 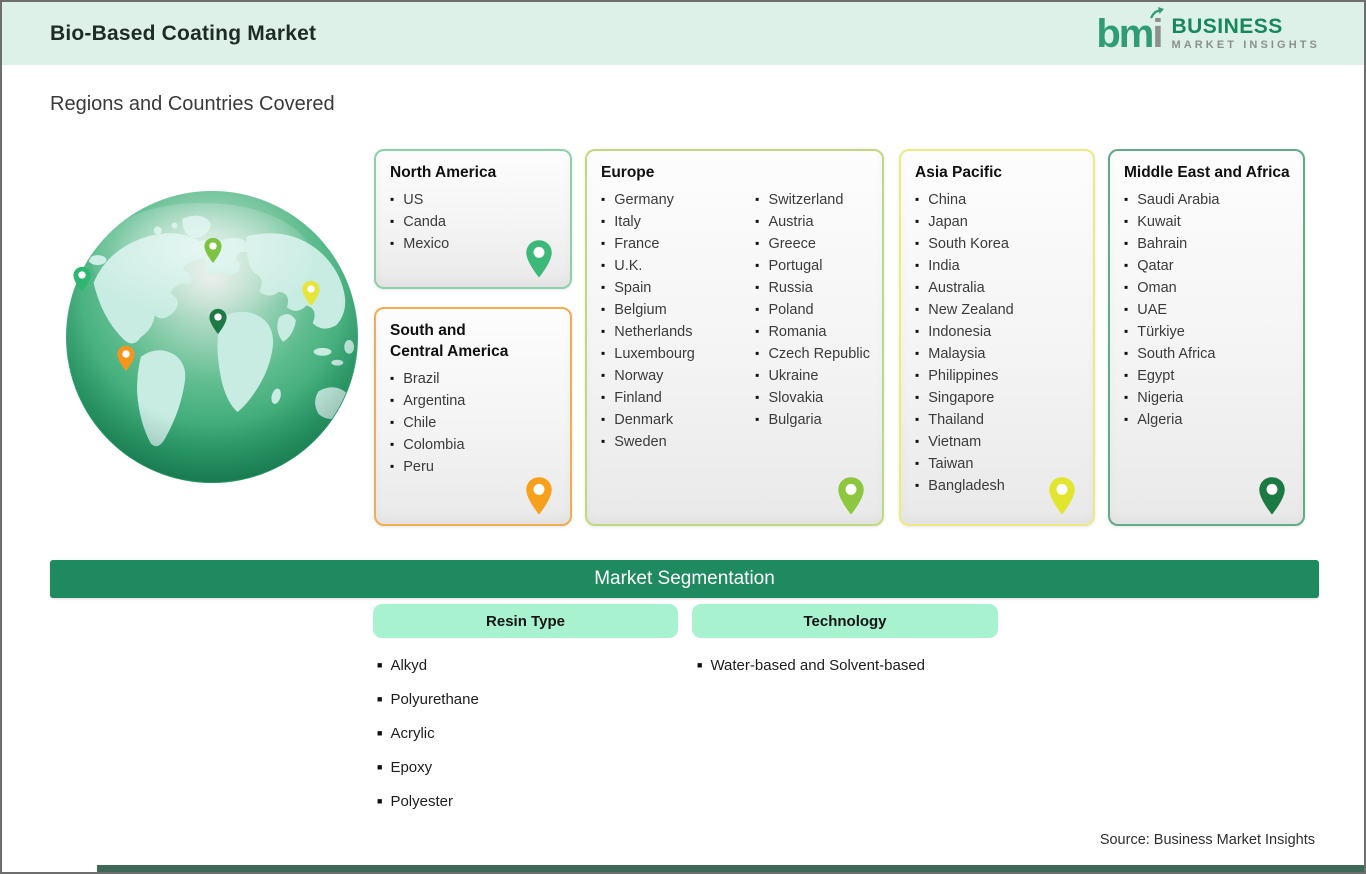 I want to click on resin-type-list: Alkyd Polyurethane Acrylic Epoxy Polyester, so click(x=428, y=741).